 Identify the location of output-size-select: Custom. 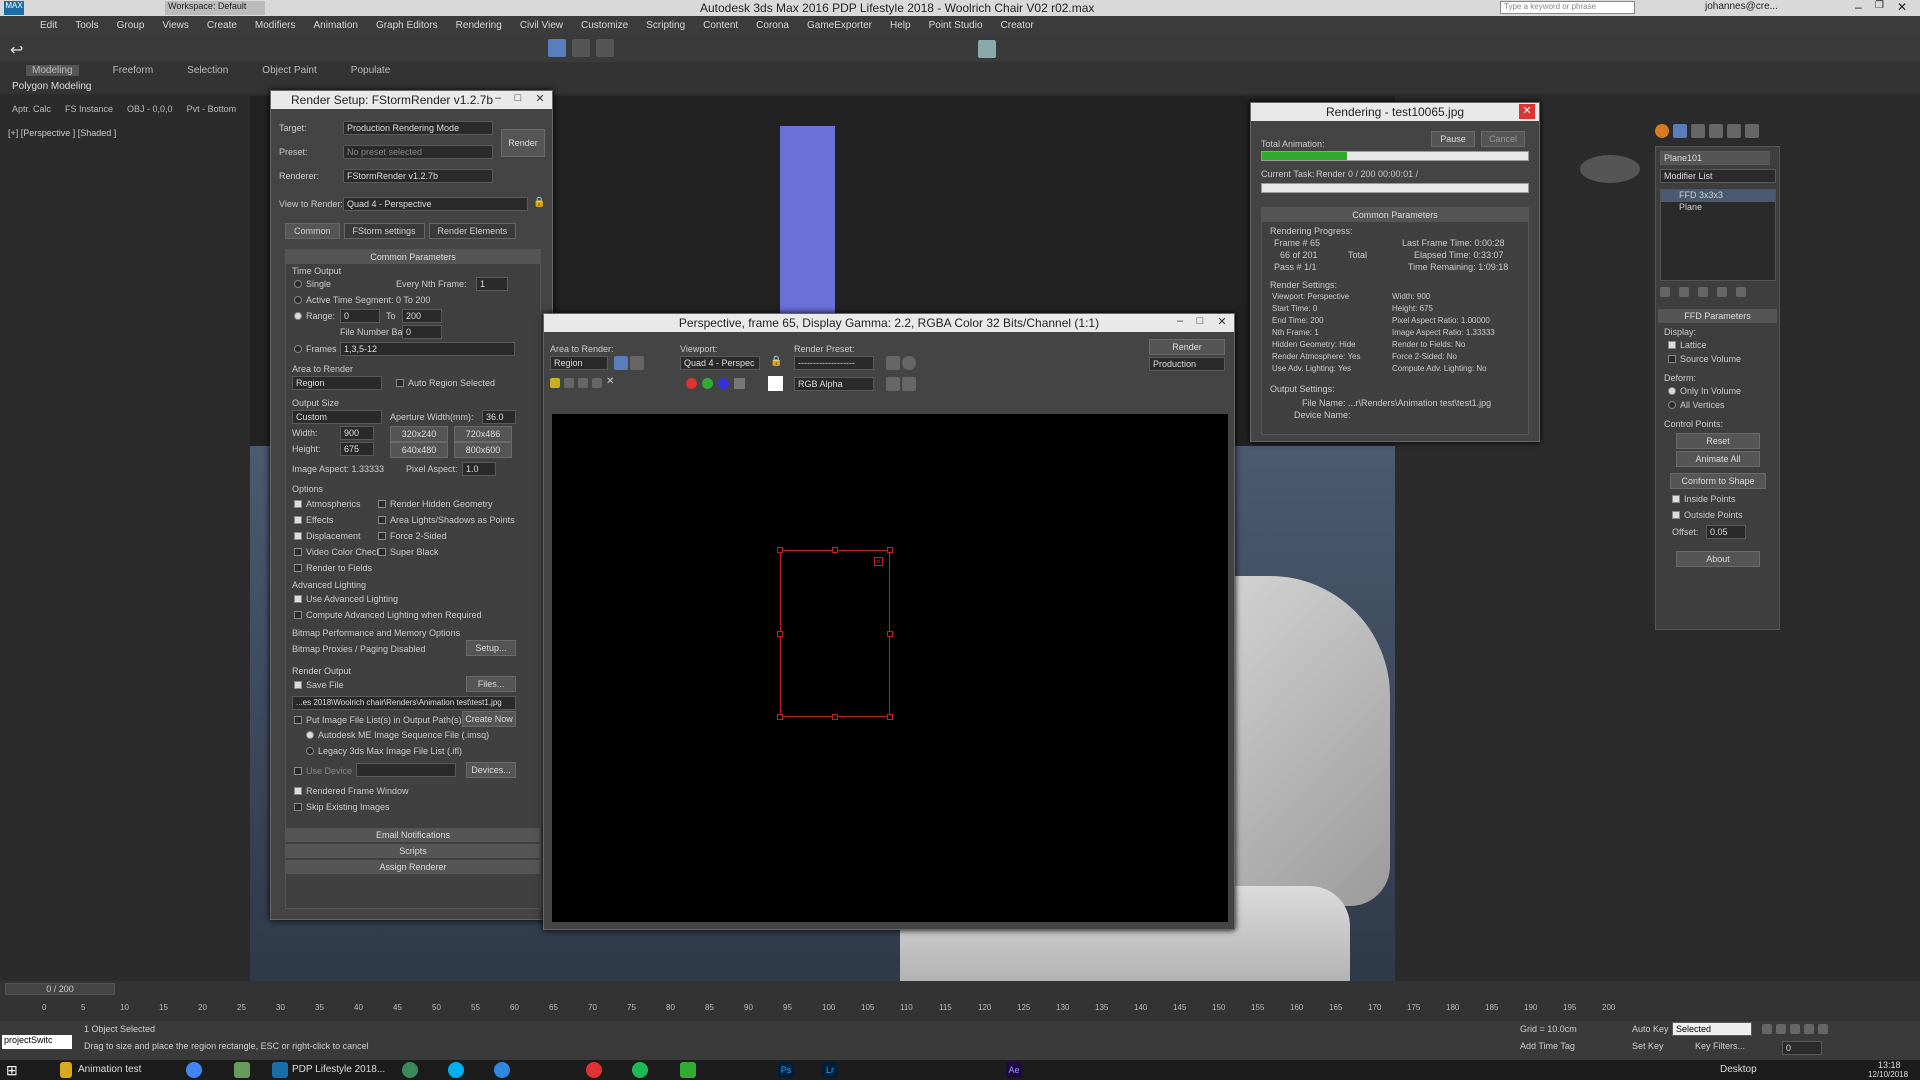
(337, 417).